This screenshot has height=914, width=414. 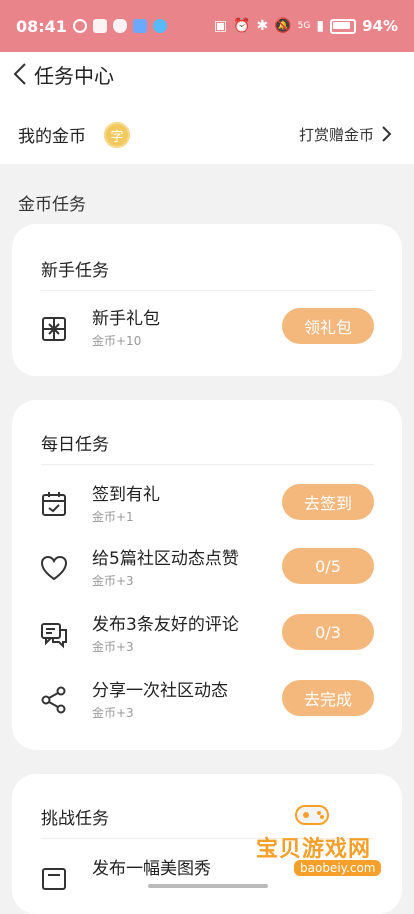 What do you see at coordinates (117, 135) in the screenshot?
I see `coin-badge: 字` at bounding box center [117, 135].